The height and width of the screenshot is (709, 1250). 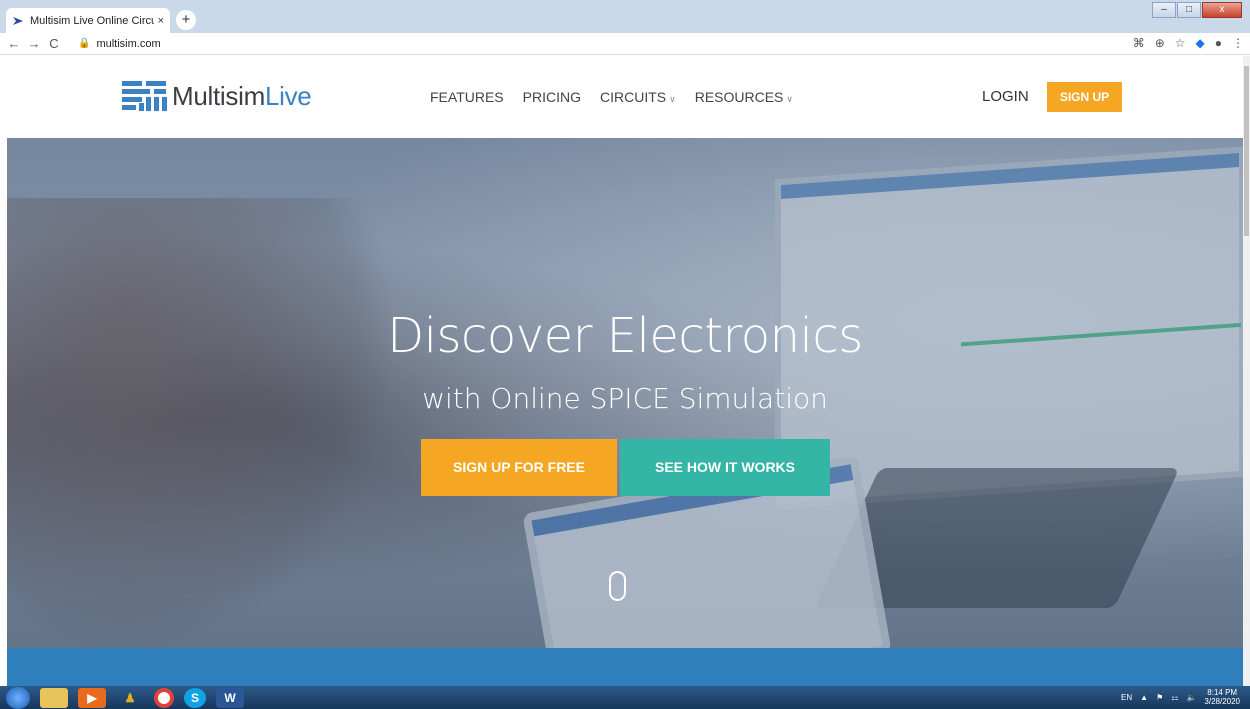 What do you see at coordinates (130, 698) in the screenshot?
I see `app-icon: ♟` at bounding box center [130, 698].